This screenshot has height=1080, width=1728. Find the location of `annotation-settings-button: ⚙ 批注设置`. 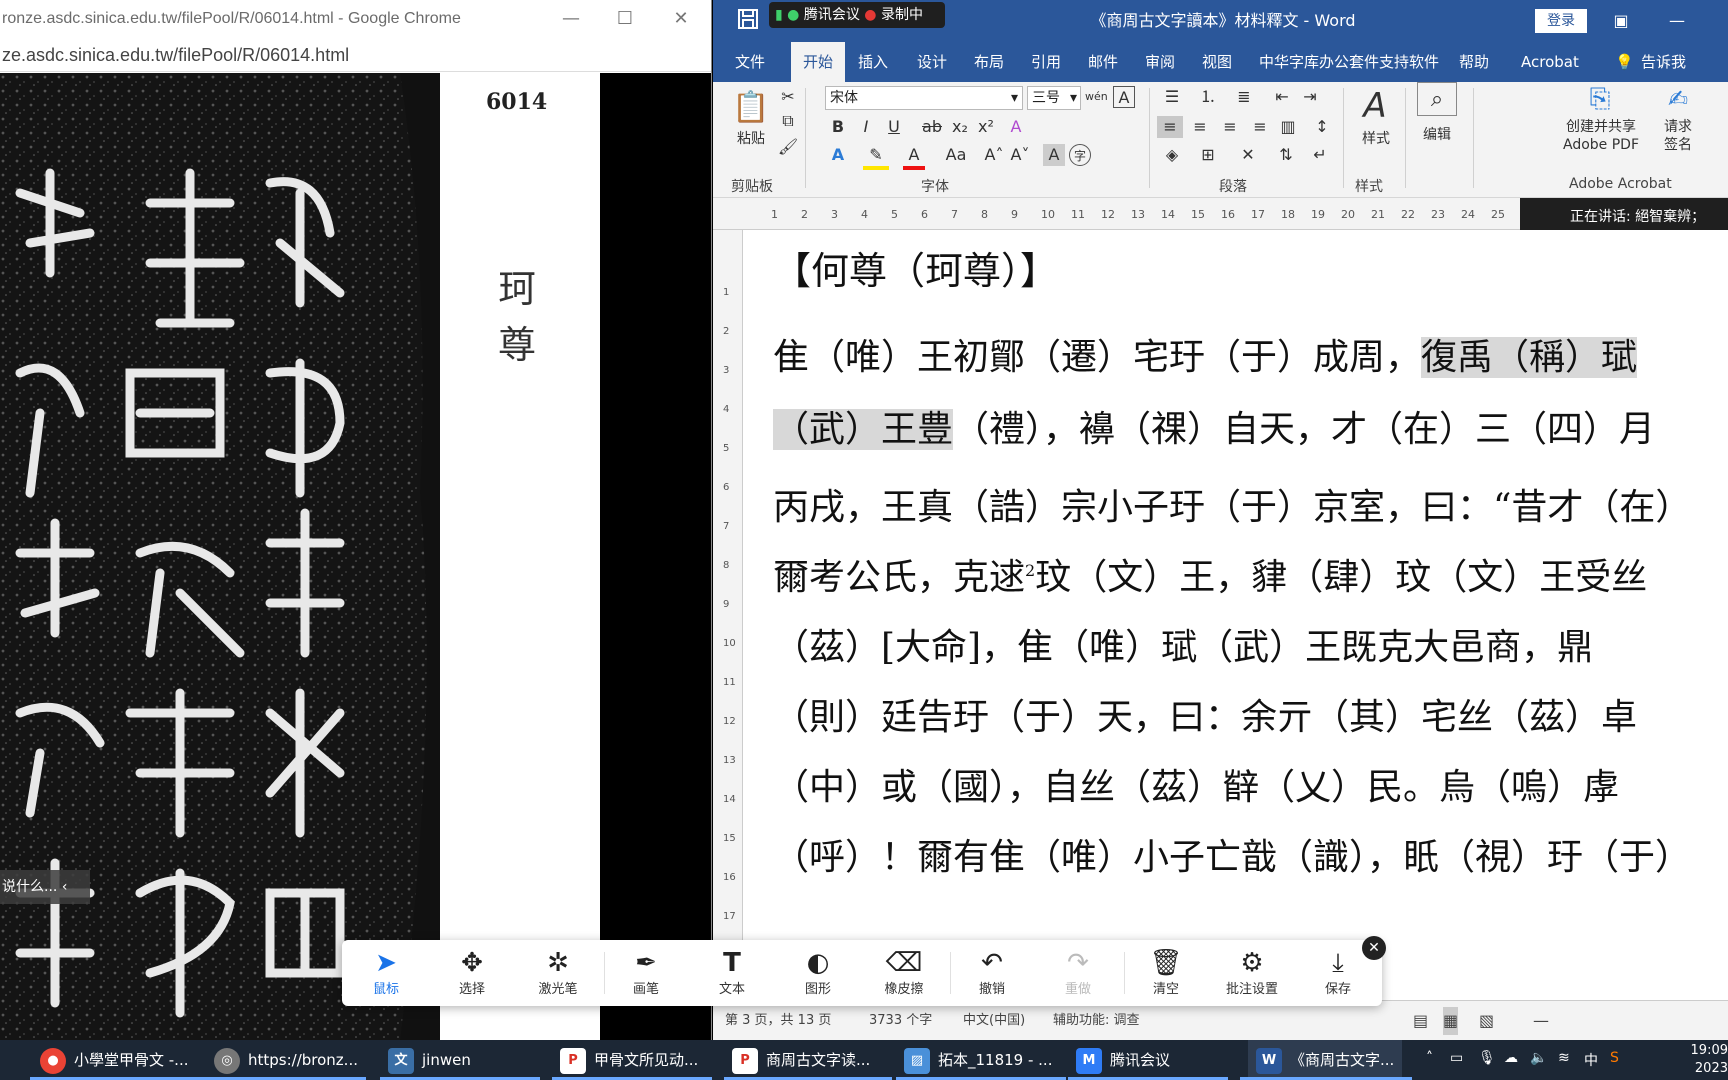

annotation-settings-button: ⚙ 批注设置 is located at coordinates (1252, 973).